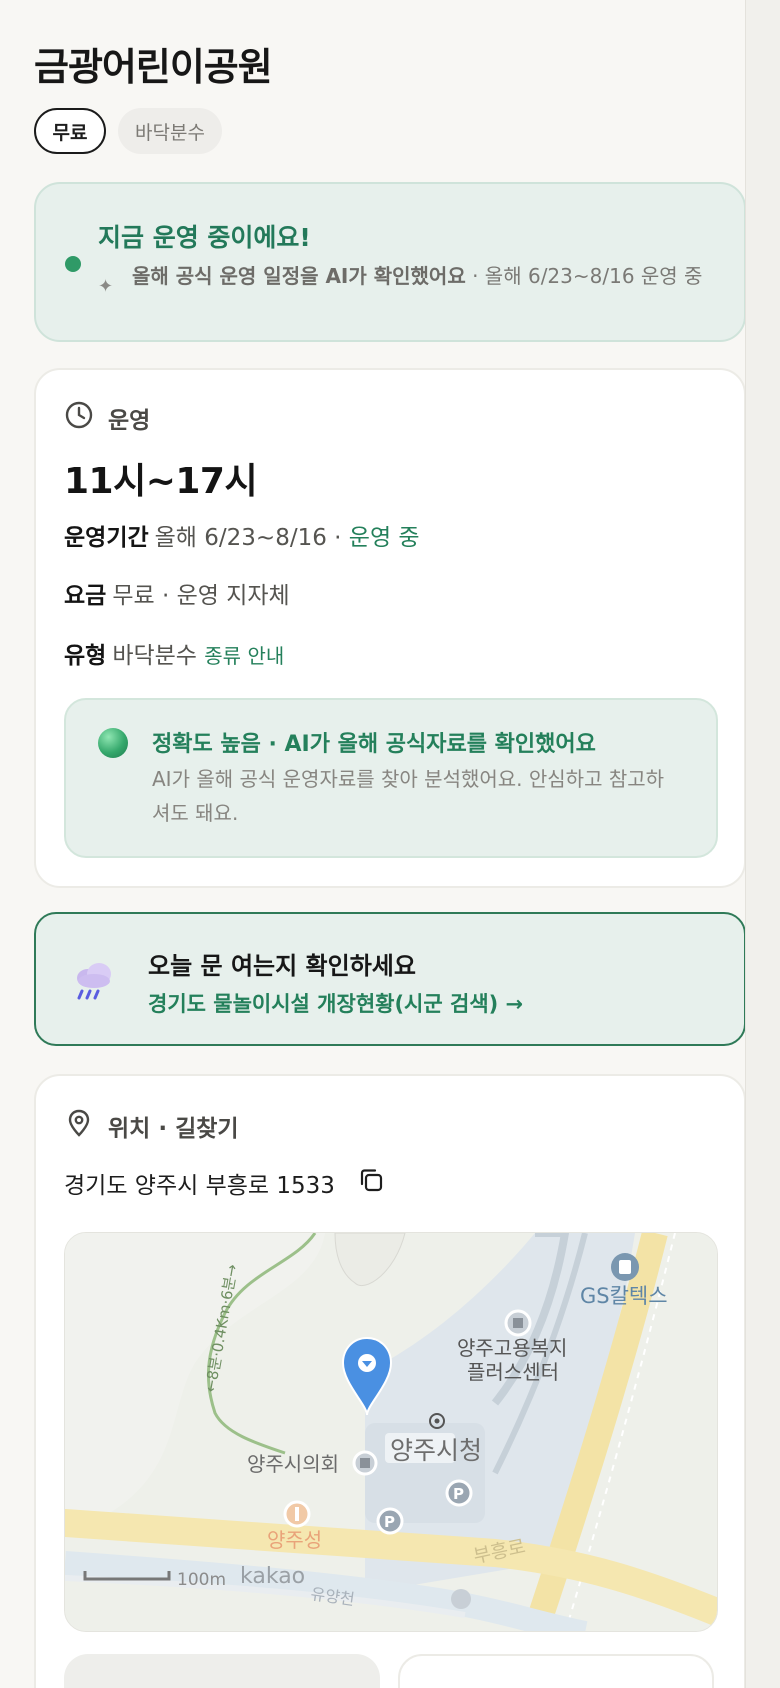 This screenshot has height=1688, width=780. I want to click on status-dot-icon, so click(73, 264).